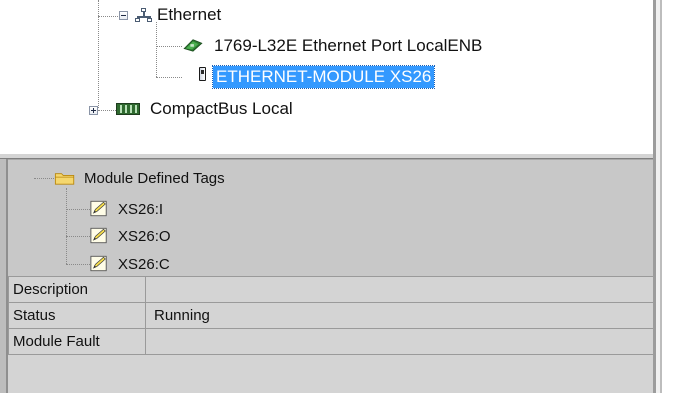 This screenshot has width=681, height=393. Describe the element at coordinates (400, 315) in the screenshot. I see `property-value: Running` at that location.